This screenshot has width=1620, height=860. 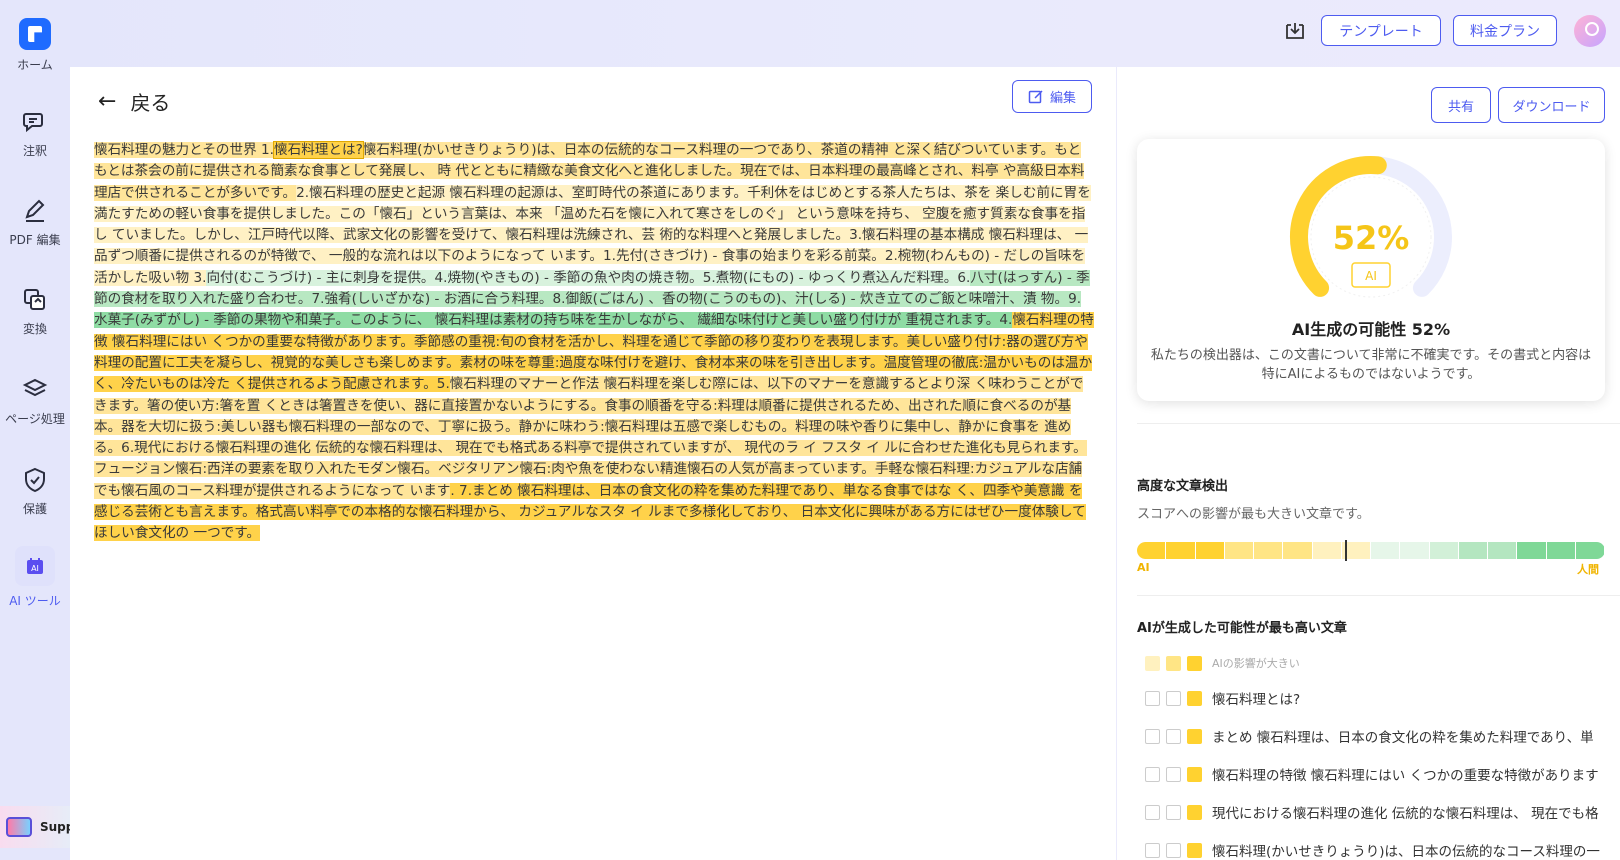 What do you see at coordinates (1256, 663) in the screenshot?
I see `legend-label: AIの影響が大きい` at bounding box center [1256, 663].